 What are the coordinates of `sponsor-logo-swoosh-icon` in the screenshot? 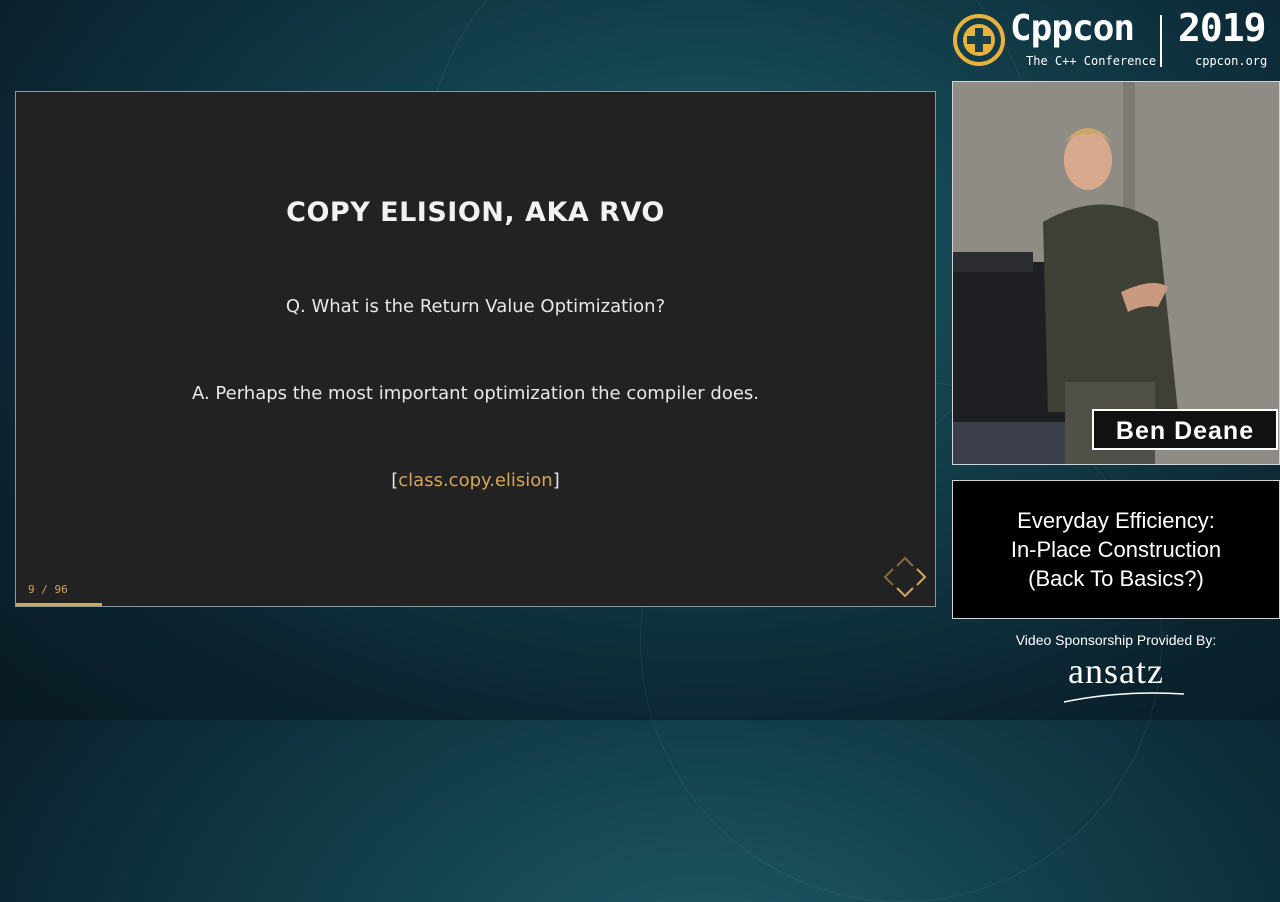 It's located at (1124, 697).